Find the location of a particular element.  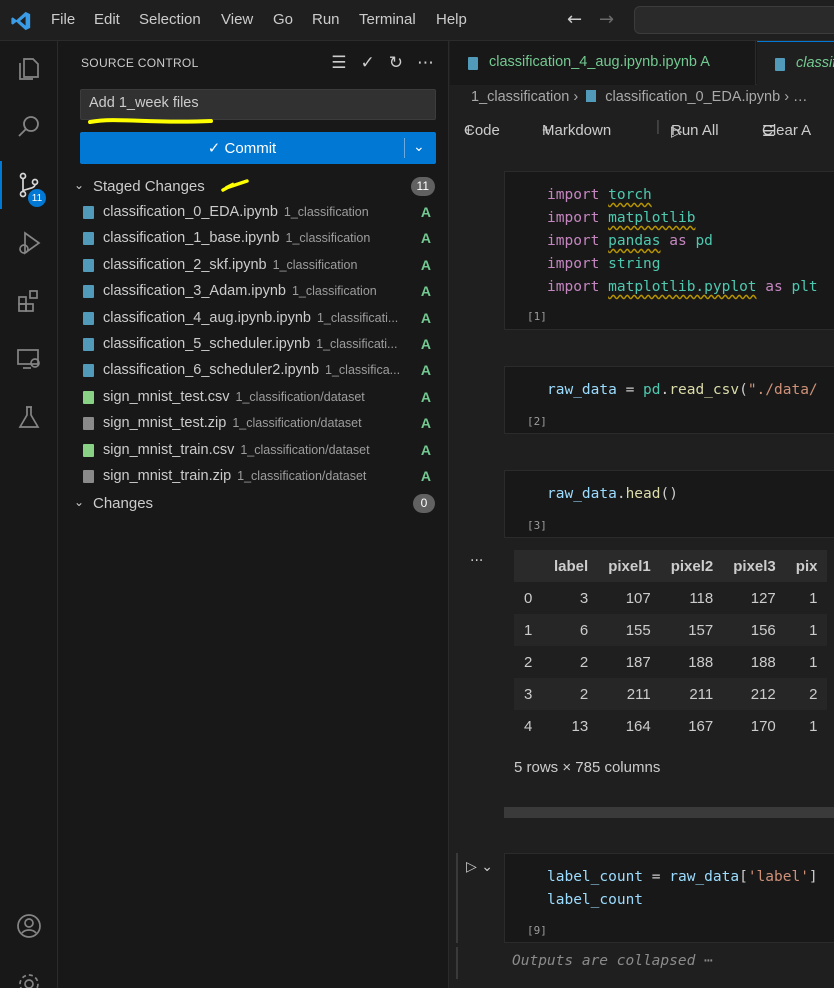

menu-view: View is located at coordinates (237, 19).